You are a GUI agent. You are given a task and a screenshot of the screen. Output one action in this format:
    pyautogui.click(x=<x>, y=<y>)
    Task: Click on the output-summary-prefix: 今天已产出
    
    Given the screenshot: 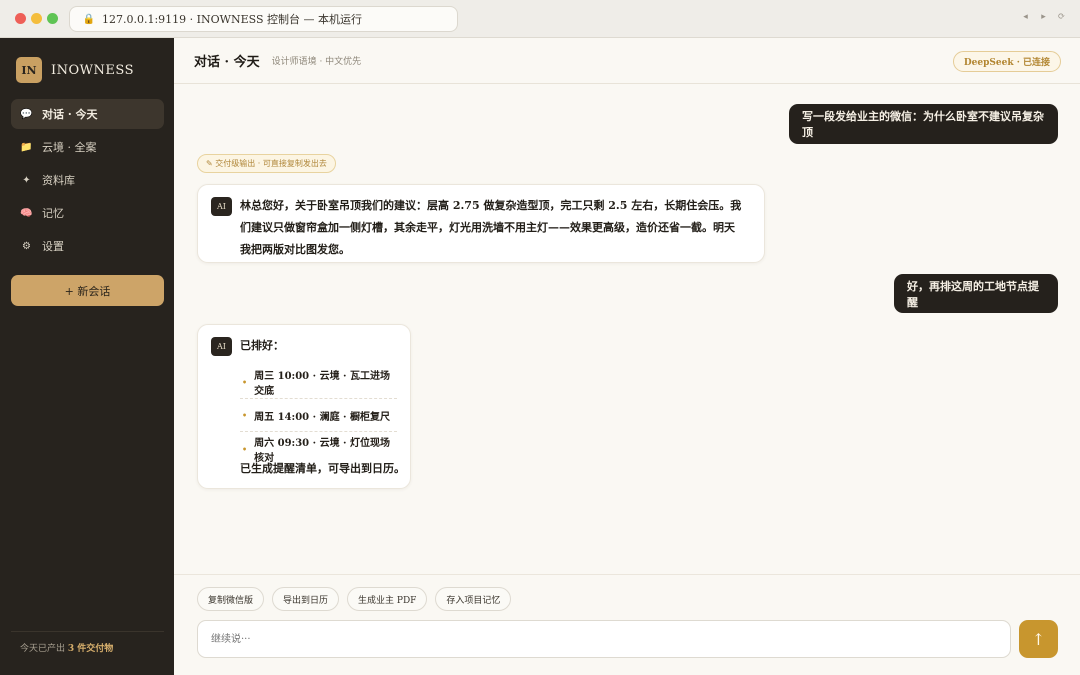 What is the action you would take?
    pyautogui.click(x=43, y=649)
    